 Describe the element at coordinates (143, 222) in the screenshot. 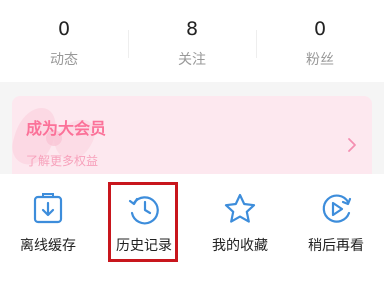

I see `highlight-box` at that location.